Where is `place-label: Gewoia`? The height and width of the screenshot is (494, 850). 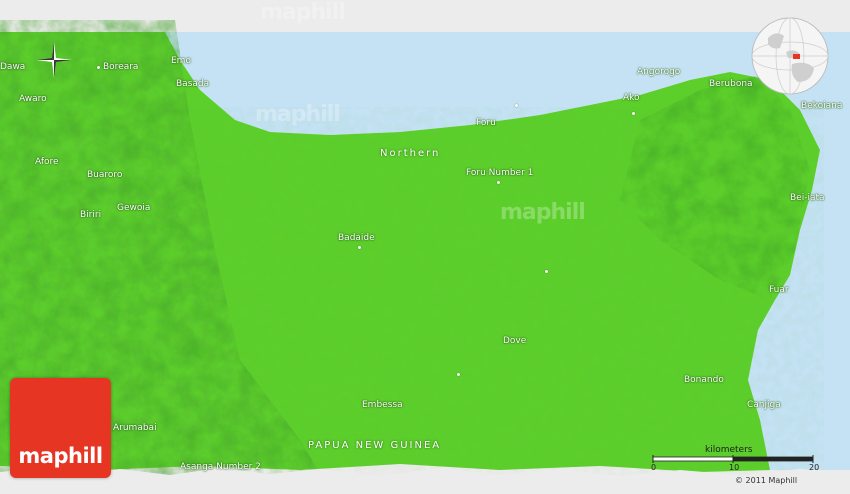
place-label: Gewoia is located at coordinates (133, 208).